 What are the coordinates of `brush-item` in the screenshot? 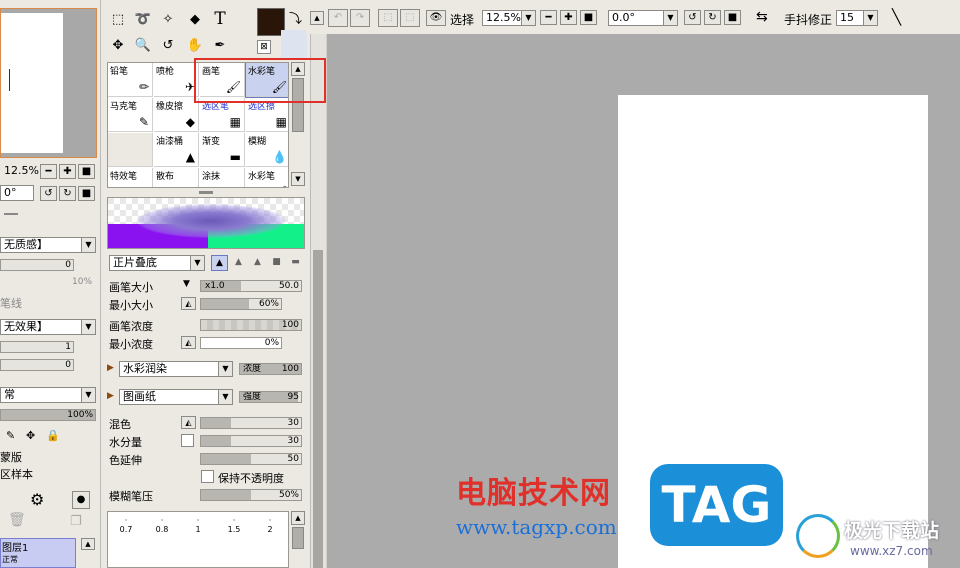 It's located at (130, 150).